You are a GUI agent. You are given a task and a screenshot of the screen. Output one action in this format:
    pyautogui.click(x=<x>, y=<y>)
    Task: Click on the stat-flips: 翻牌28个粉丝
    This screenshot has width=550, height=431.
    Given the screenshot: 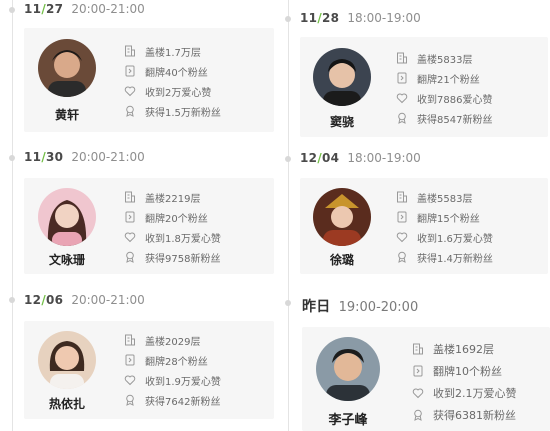 What is the action you would take?
    pyautogui.click(x=176, y=362)
    